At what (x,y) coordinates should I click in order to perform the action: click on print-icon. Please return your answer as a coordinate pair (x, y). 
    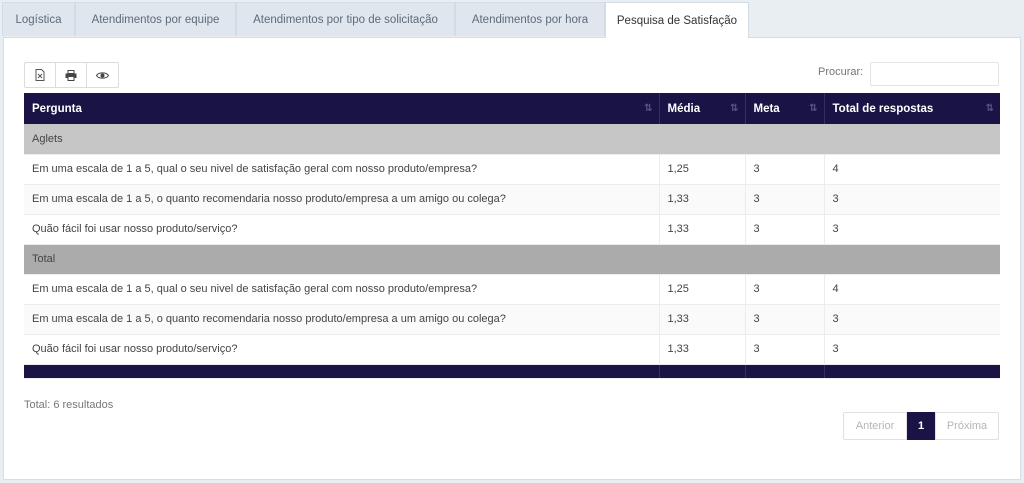
    Looking at the image, I should click on (71, 75).